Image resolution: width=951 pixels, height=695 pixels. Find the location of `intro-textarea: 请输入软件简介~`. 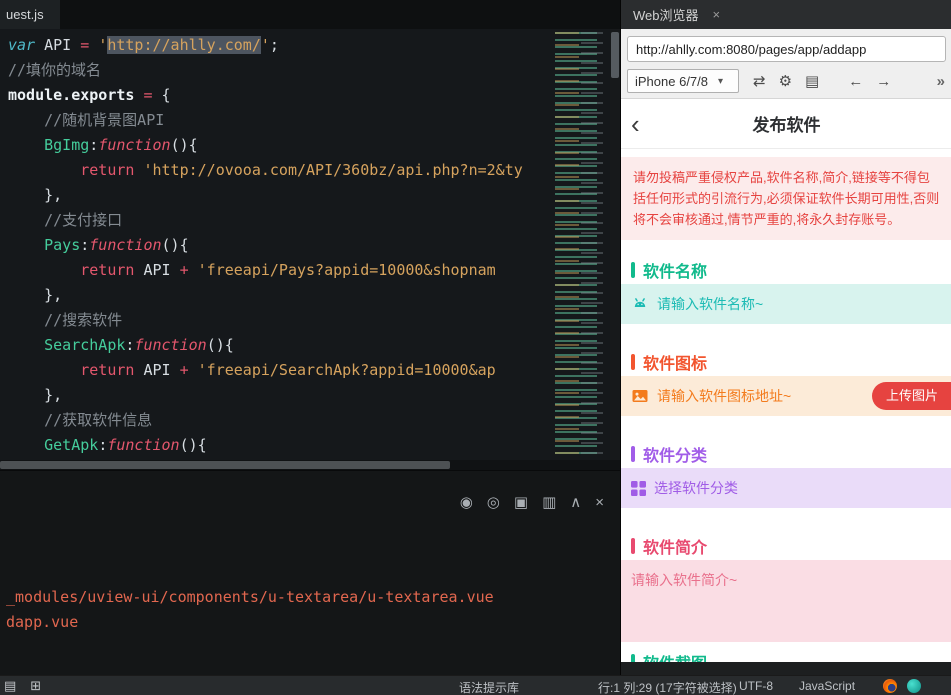

intro-textarea: 请输入软件简介~ is located at coordinates (786, 601).